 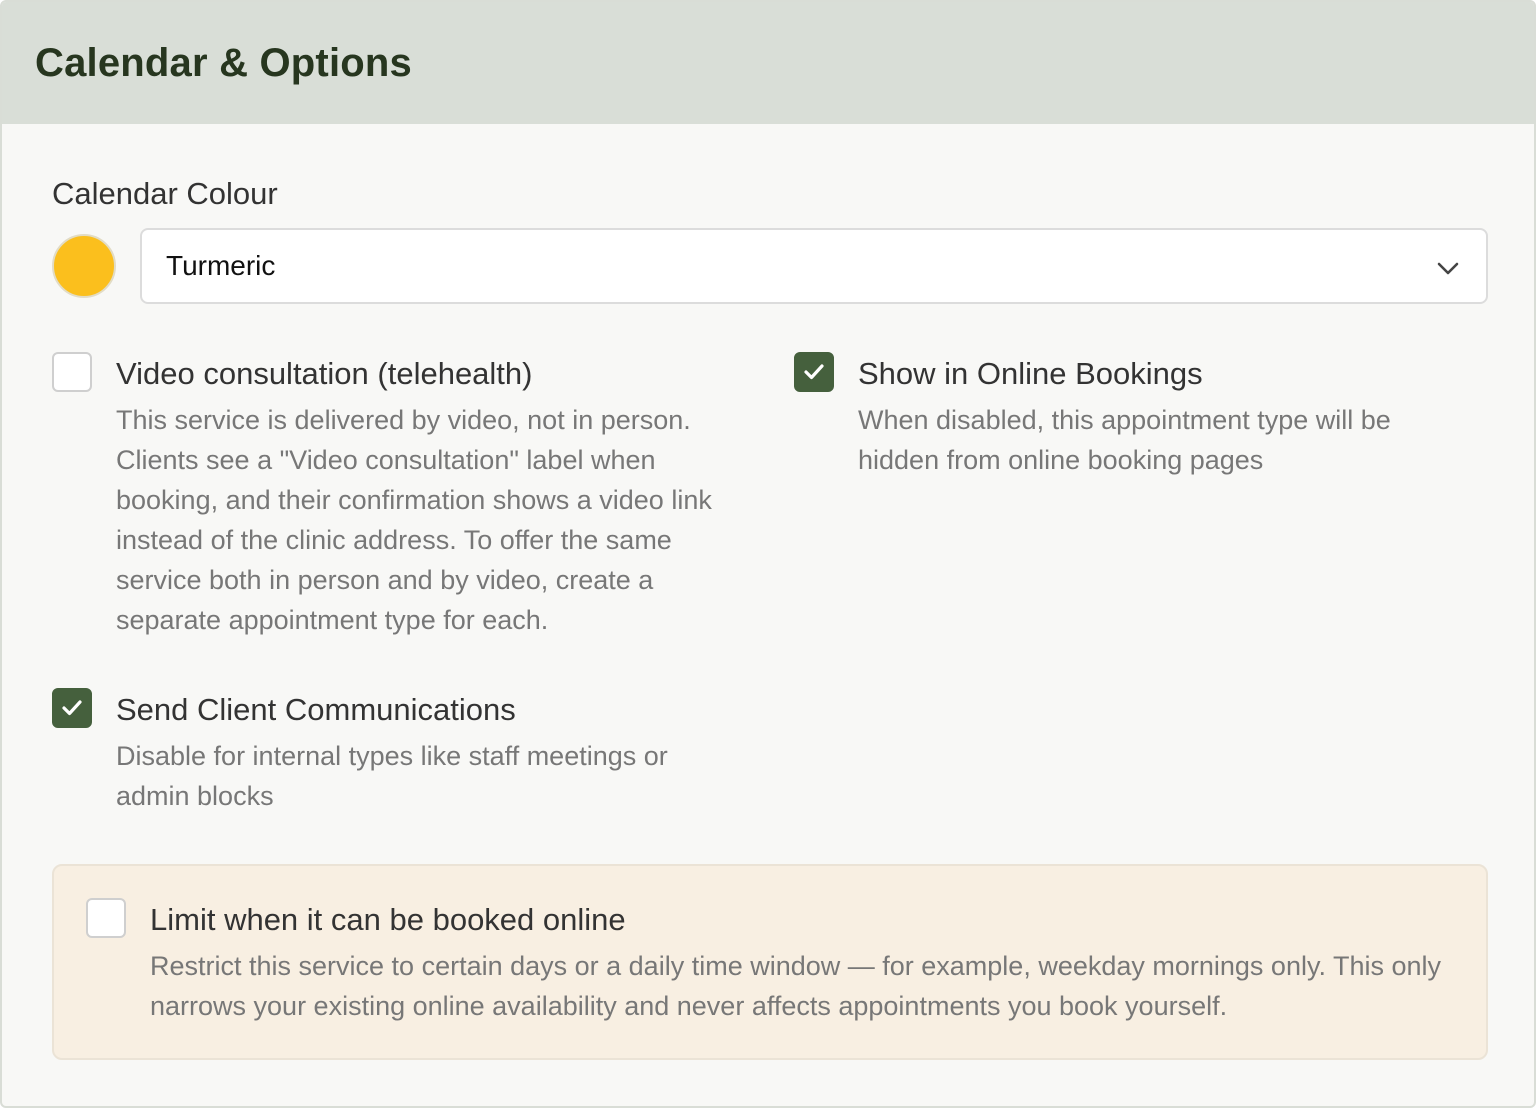 What do you see at coordinates (316, 709) in the screenshot?
I see `client-communications-title: Send Client Communications` at bounding box center [316, 709].